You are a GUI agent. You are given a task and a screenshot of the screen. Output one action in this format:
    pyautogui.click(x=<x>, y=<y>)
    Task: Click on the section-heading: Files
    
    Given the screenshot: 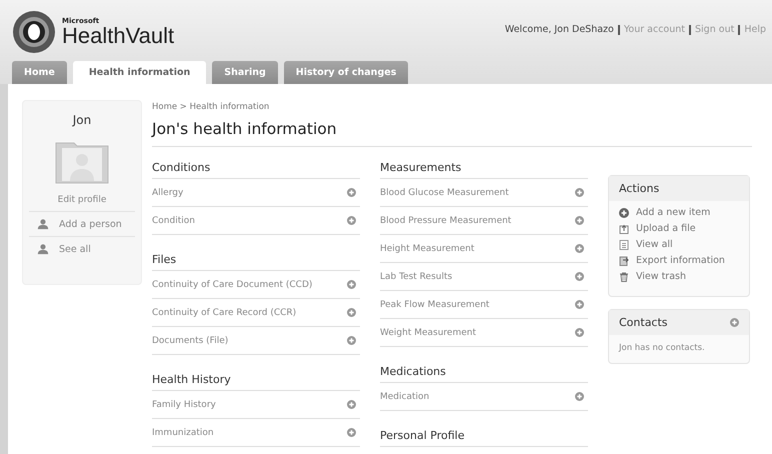 What is the action you would take?
    pyautogui.click(x=256, y=262)
    